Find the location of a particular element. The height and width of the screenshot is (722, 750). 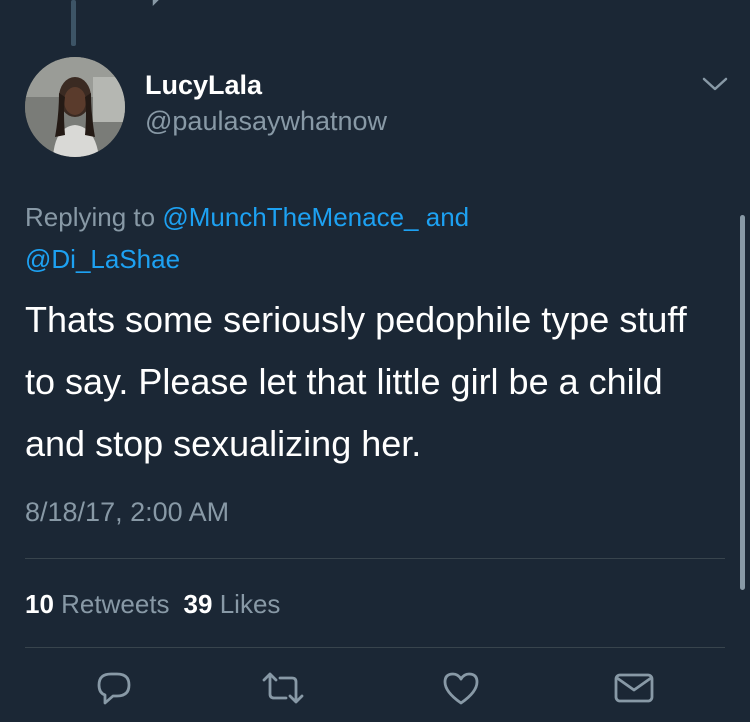

likes-count: 39 is located at coordinates (198, 604).